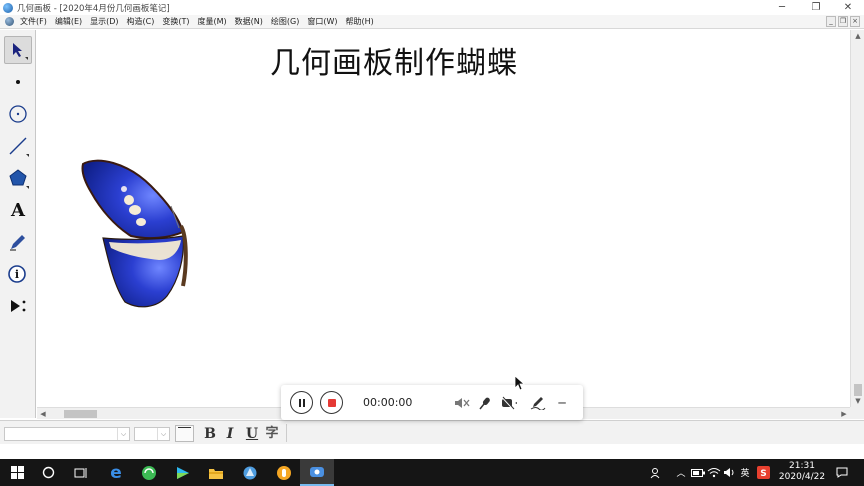 The height and width of the screenshot is (486, 864). I want to click on edge-browser-icon: e, so click(116, 472).